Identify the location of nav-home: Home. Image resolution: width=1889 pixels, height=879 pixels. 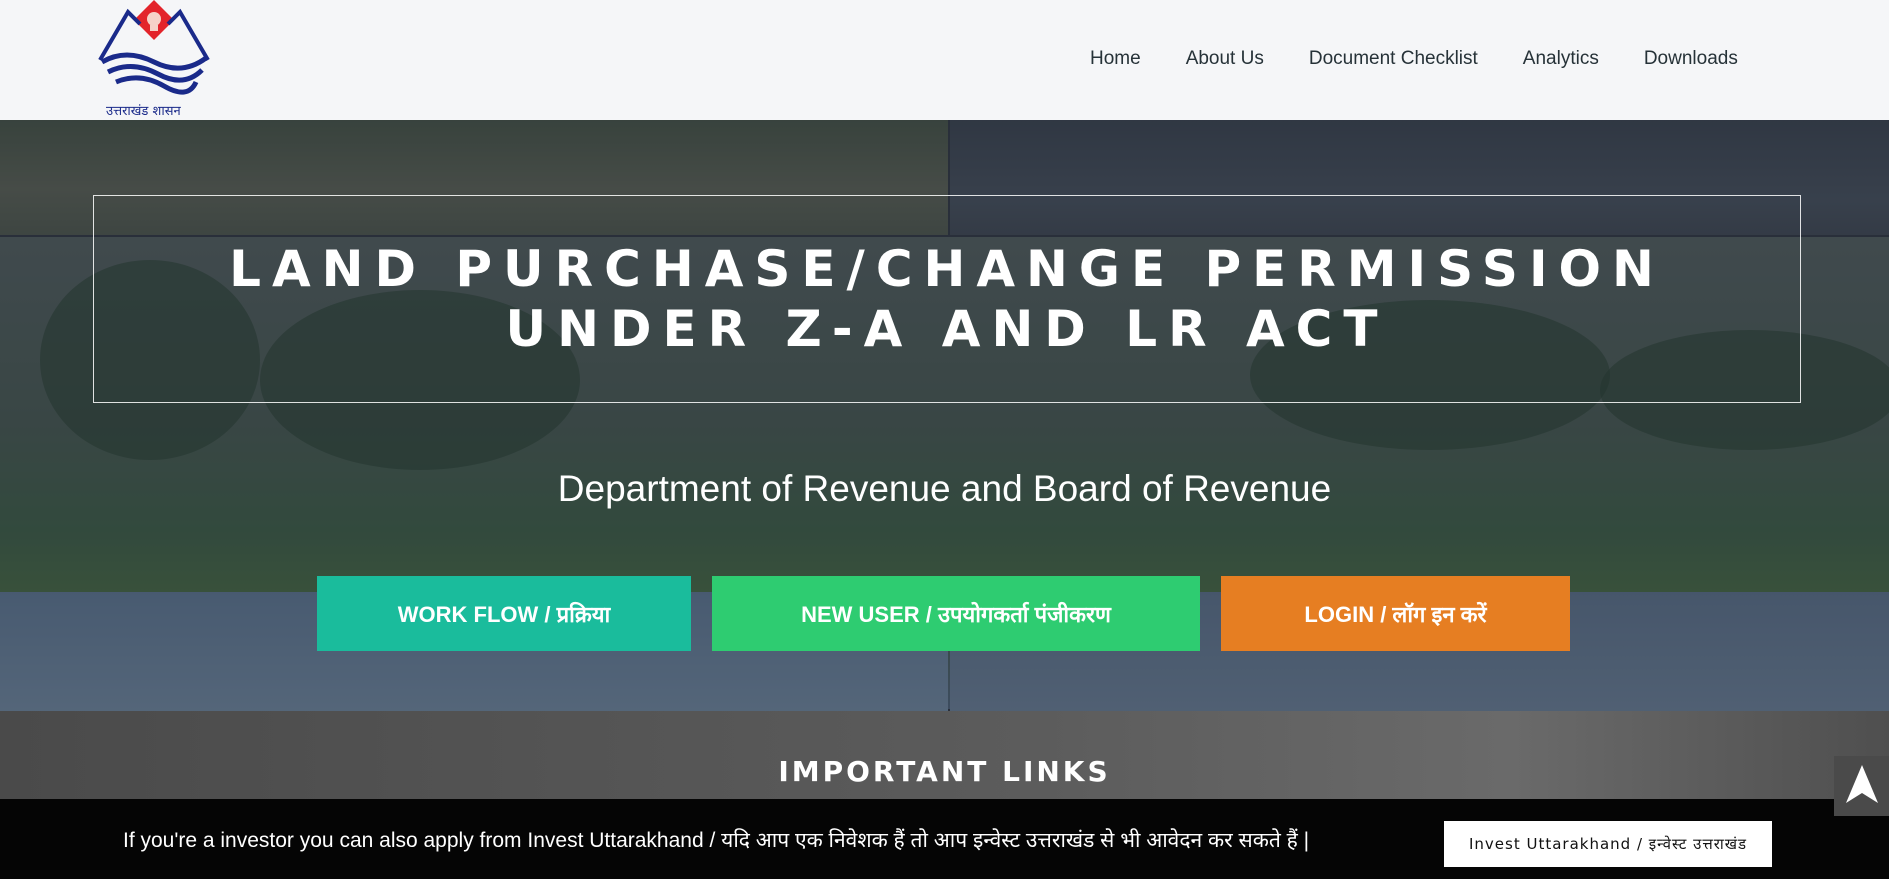
(1115, 59).